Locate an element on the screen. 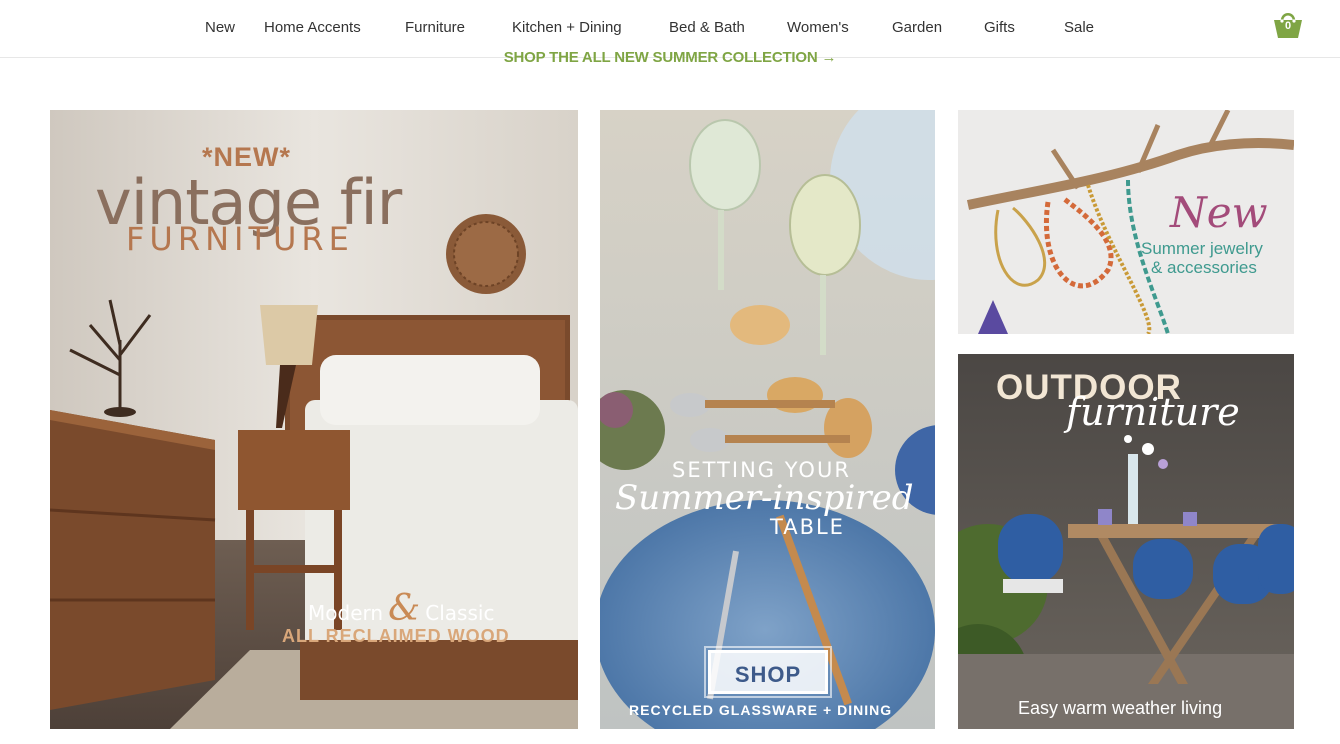 Image resolution: width=1340 pixels, height=744 pixels. tile-line-jewelry: Summer jewelry is located at coordinates (1202, 248).